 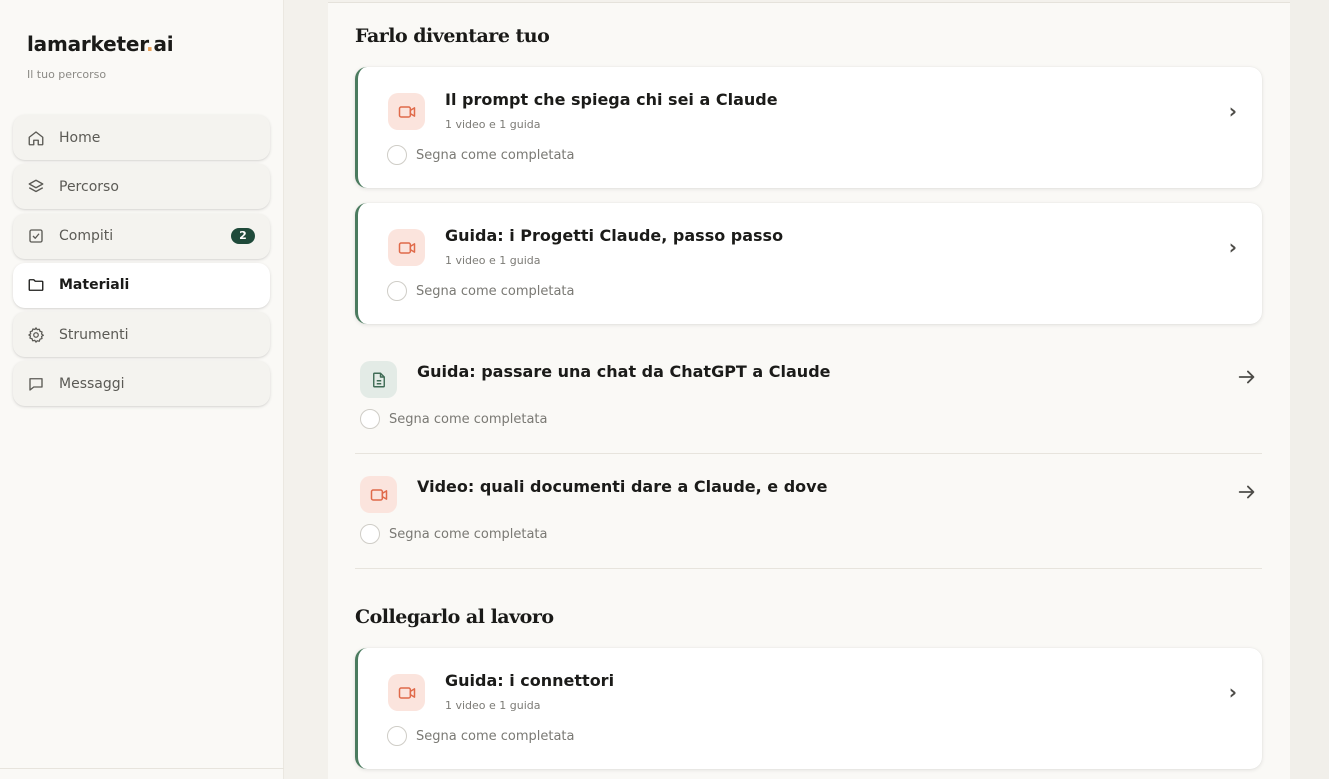 I want to click on sidebar-item-materiali: Materiali, so click(x=141, y=285).